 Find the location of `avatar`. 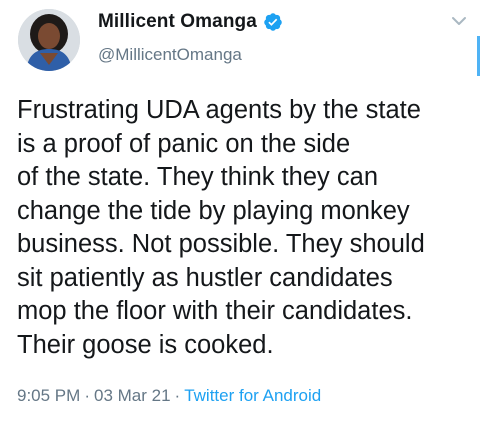

avatar is located at coordinates (49, 40).